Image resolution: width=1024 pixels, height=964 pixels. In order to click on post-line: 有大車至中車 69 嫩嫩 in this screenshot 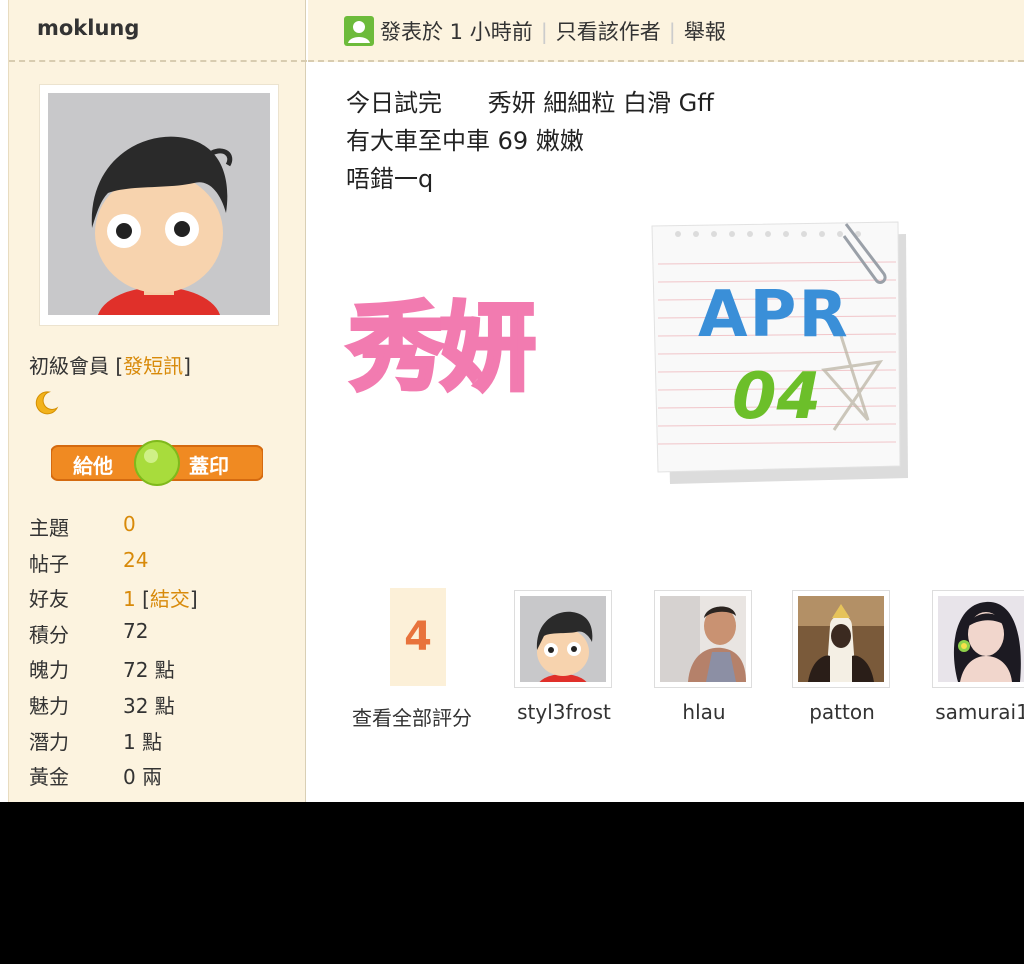, I will do `click(465, 141)`.